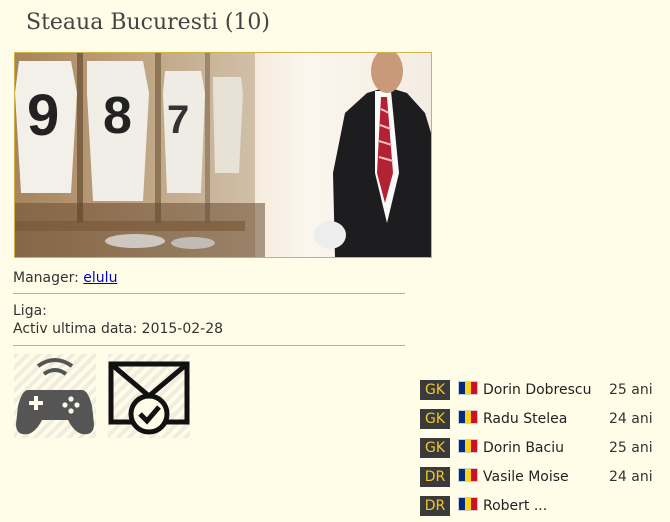 The height and width of the screenshot is (522, 670). I want to click on player-row: GK Dorin Dobrescu 25 ani, so click(544, 391).